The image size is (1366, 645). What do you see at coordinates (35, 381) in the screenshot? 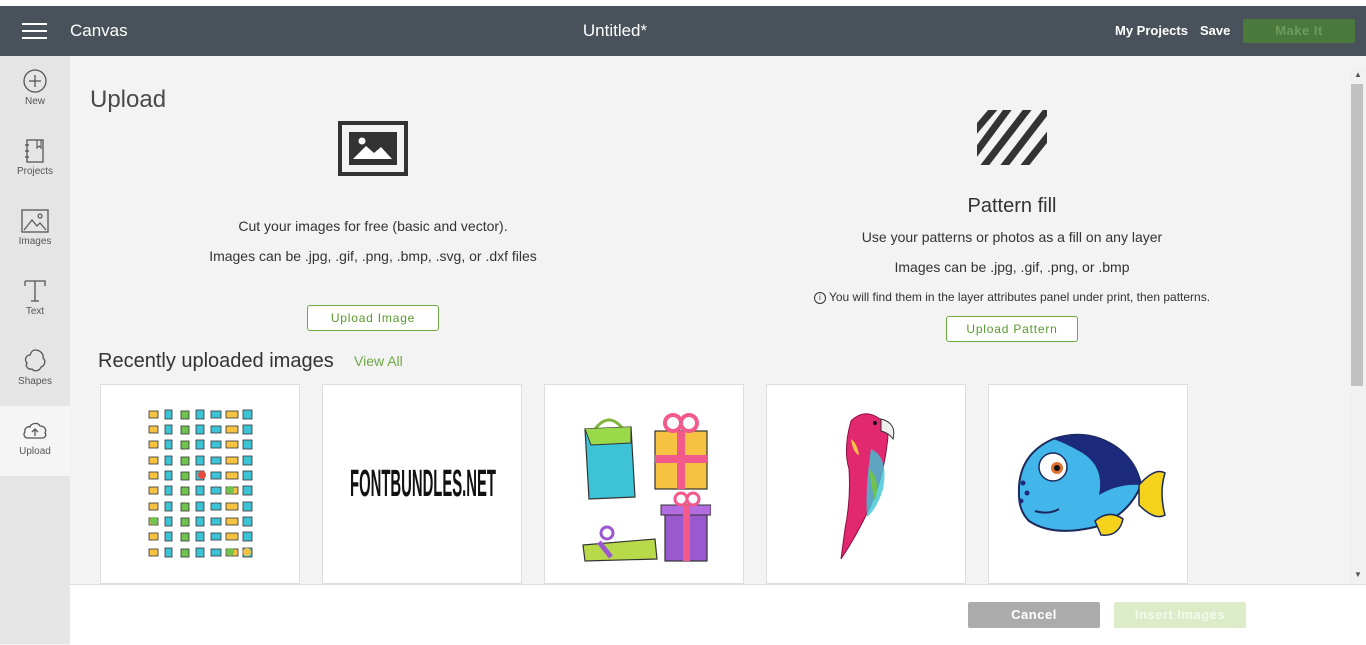
I see `sidebar-item-label: Shapes` at bounding box center [35, 381].